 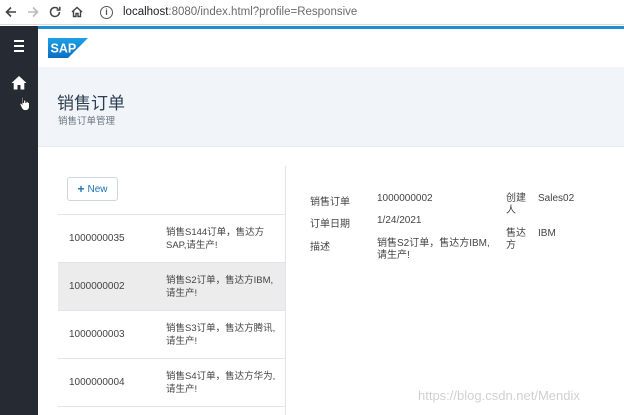 What do you see at coordinates (97, 238) in the screenshot?
I see `order-number: 1000000035` at bounding box center [97, 238].